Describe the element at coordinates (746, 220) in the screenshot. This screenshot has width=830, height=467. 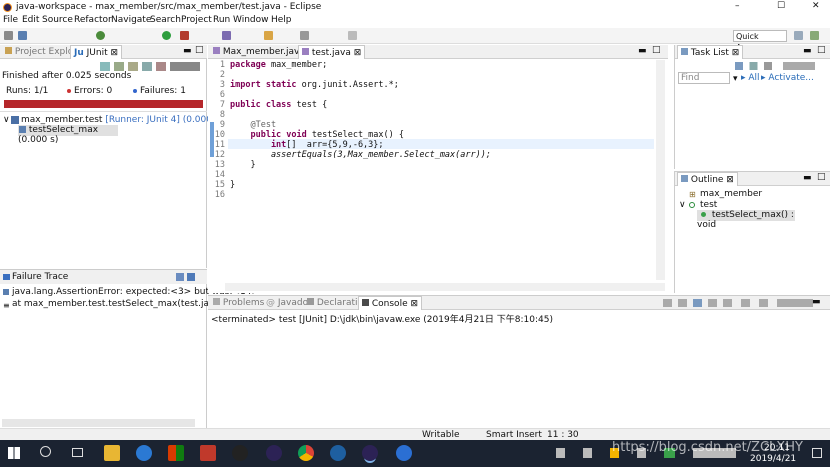
I see `outline-item-method: testSelect_max() : void` at that location.